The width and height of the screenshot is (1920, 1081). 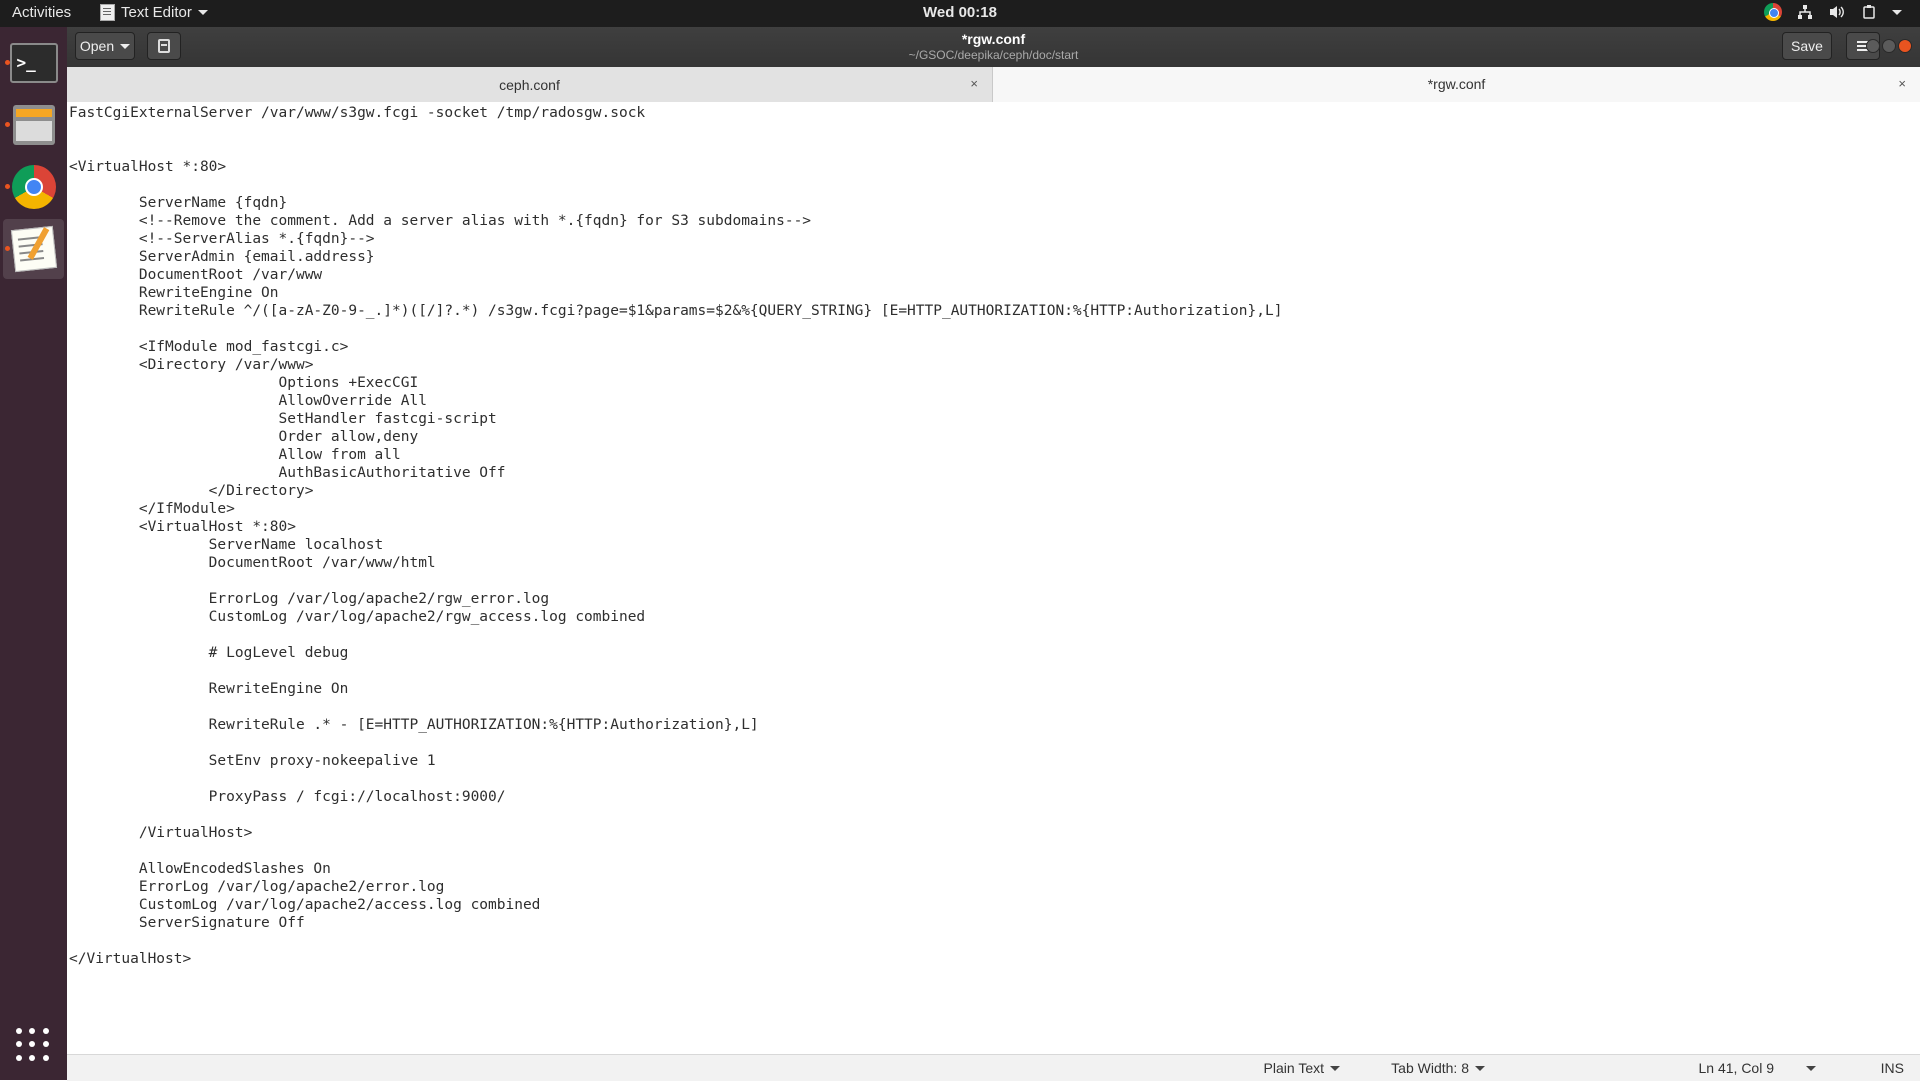 I want to click on window-path: ~/GSOC/deepika/ceph/doc/start, so click(x=993, y=55).